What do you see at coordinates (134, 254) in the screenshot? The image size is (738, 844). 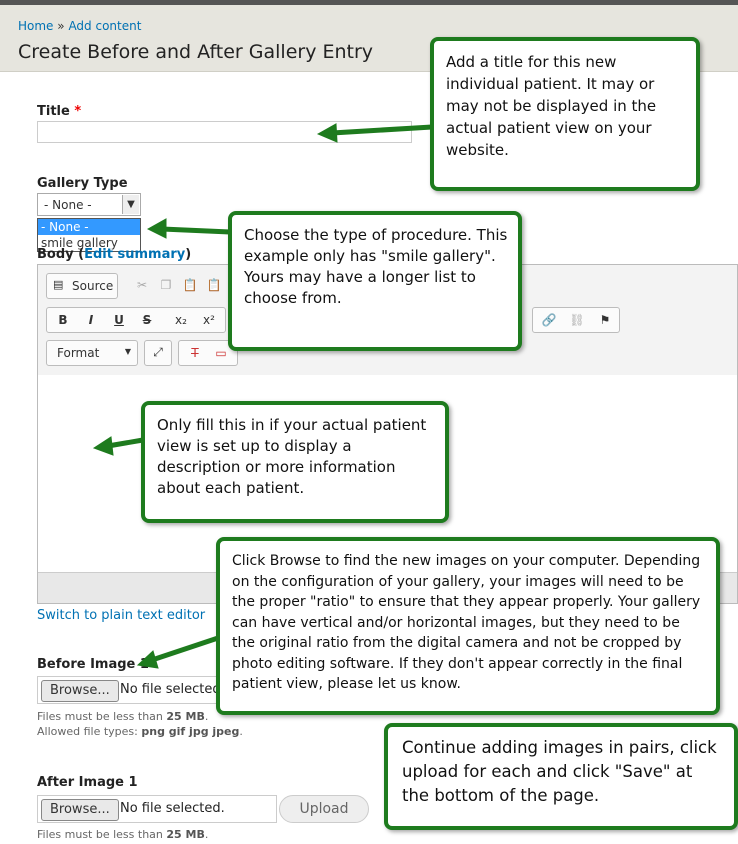 I see `edit-summary-link: Edit summary` at bounding box center [134, 254].